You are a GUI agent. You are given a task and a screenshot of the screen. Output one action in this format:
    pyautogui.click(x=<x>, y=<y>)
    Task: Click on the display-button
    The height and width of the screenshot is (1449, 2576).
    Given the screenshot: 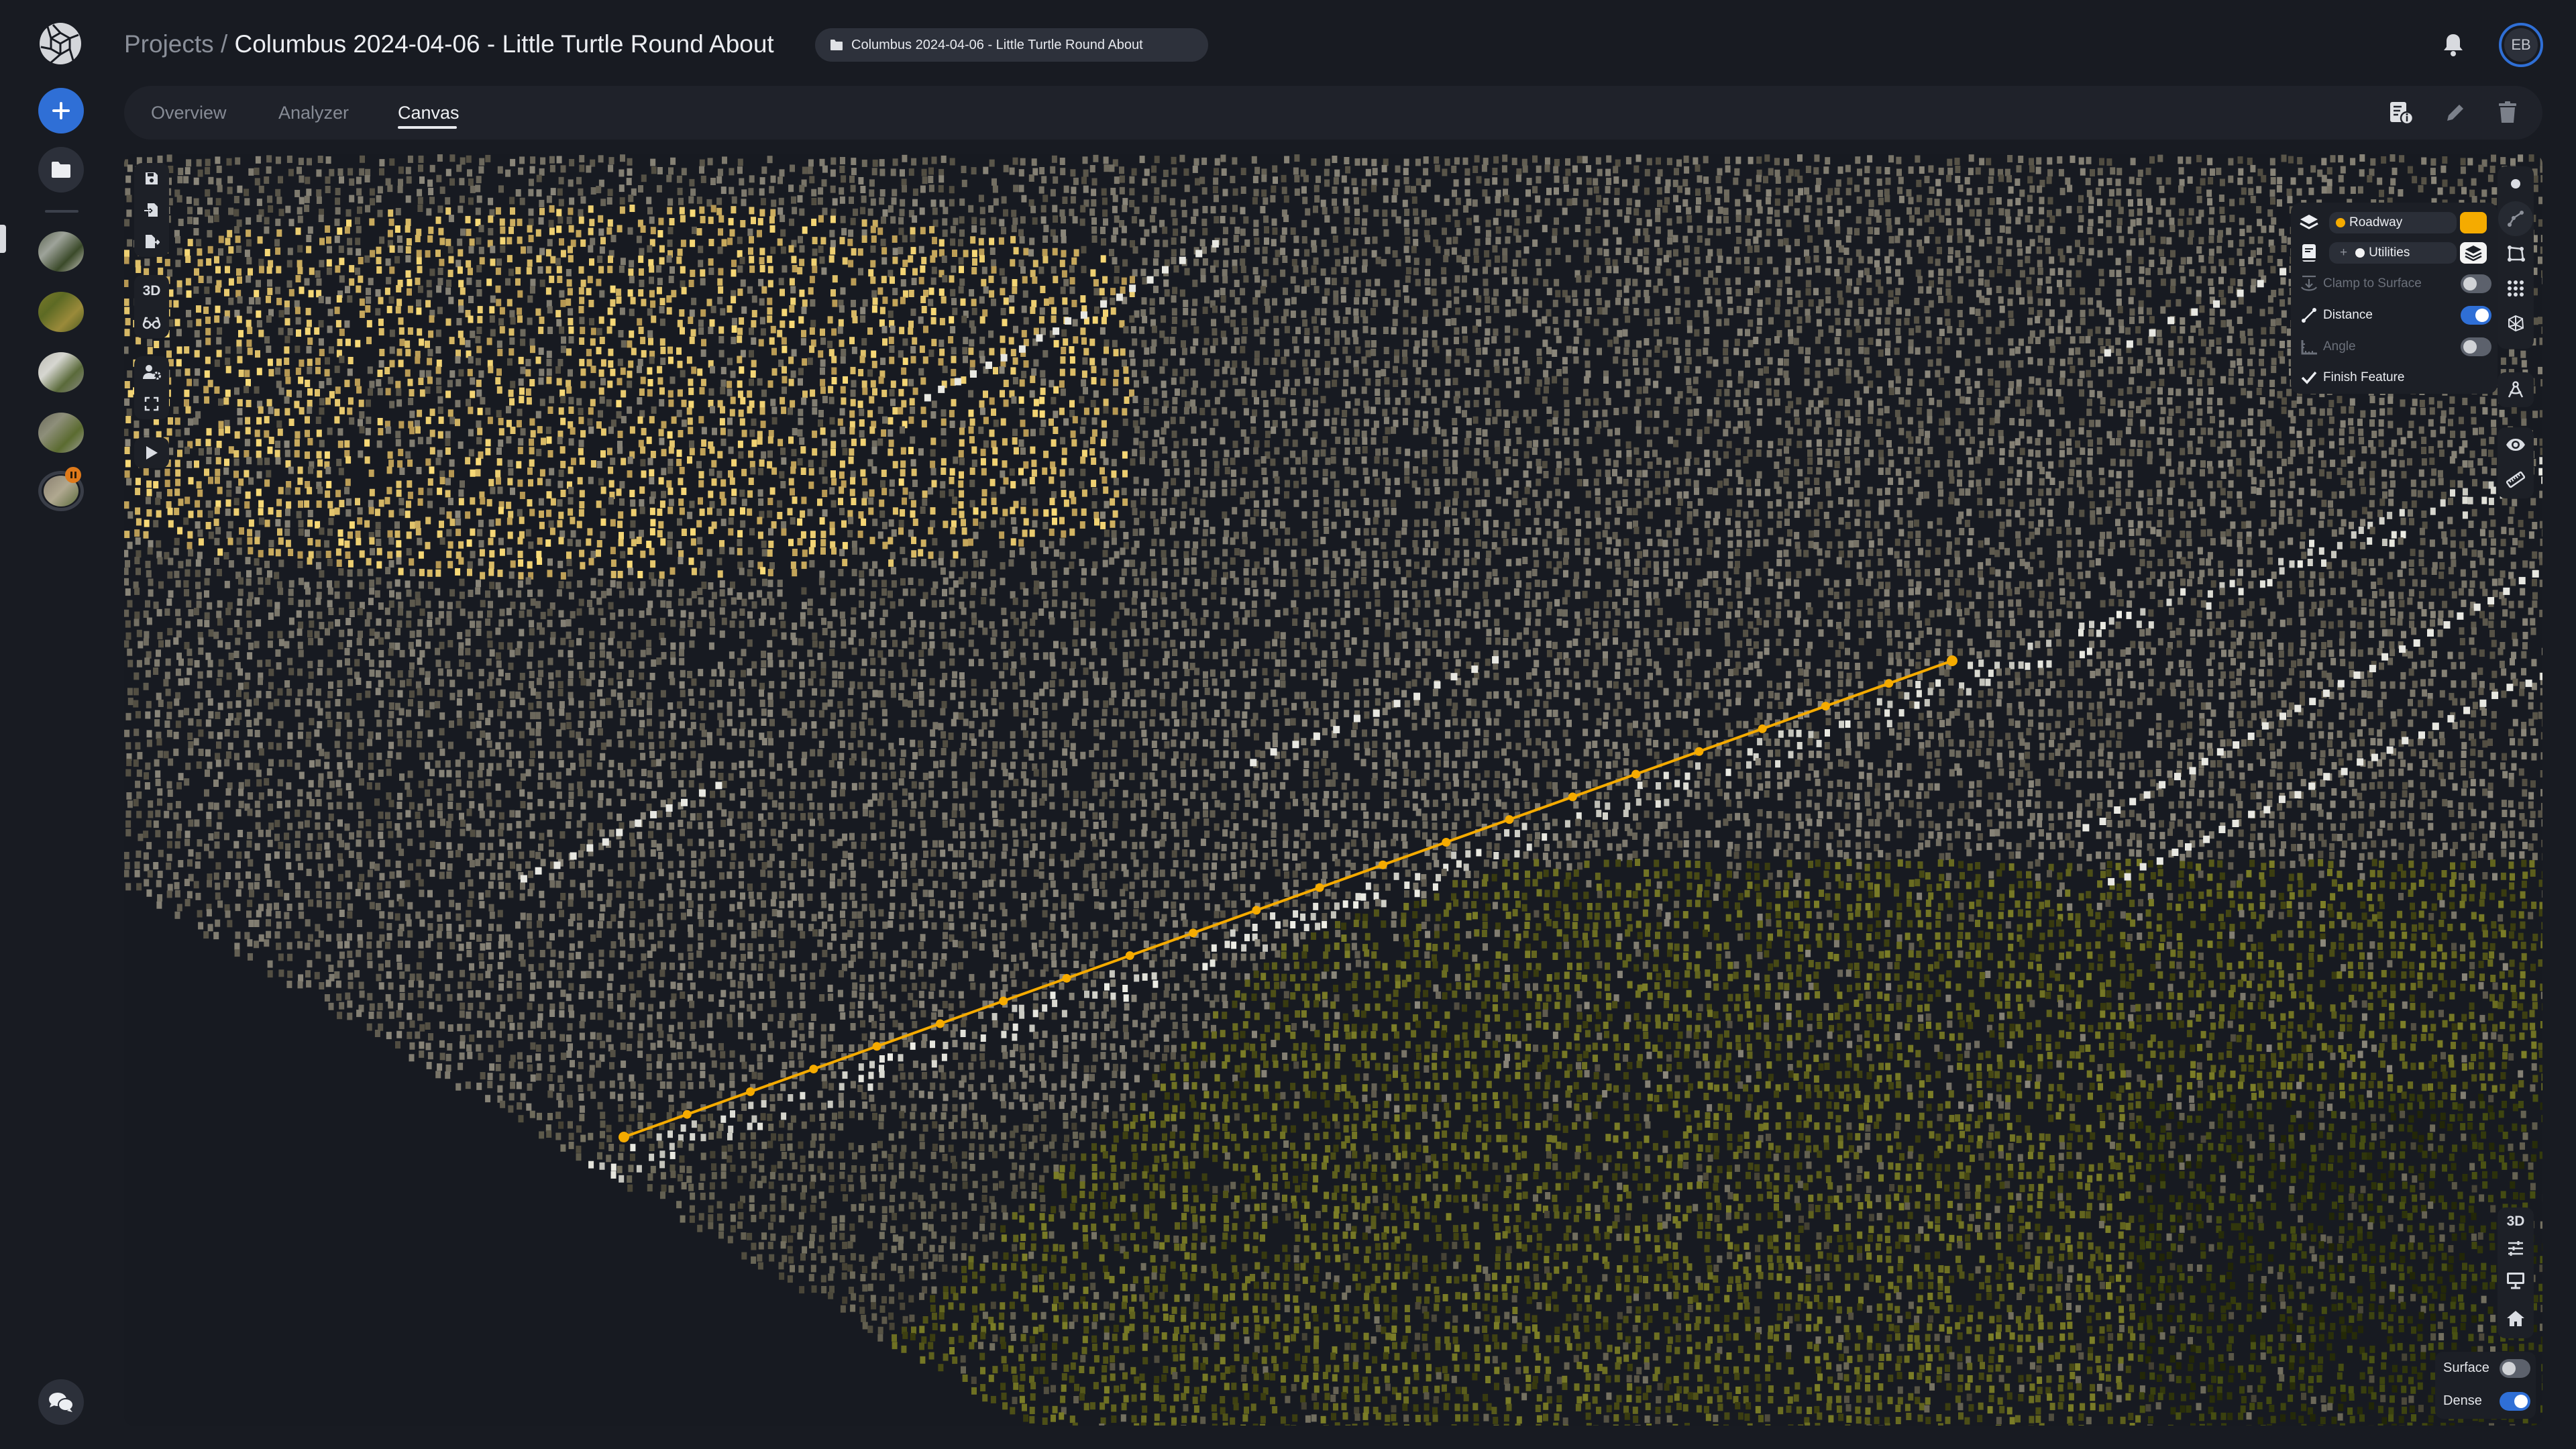 What is the action you would take?
    pyautogui.click(x=2515, y=1280)
    